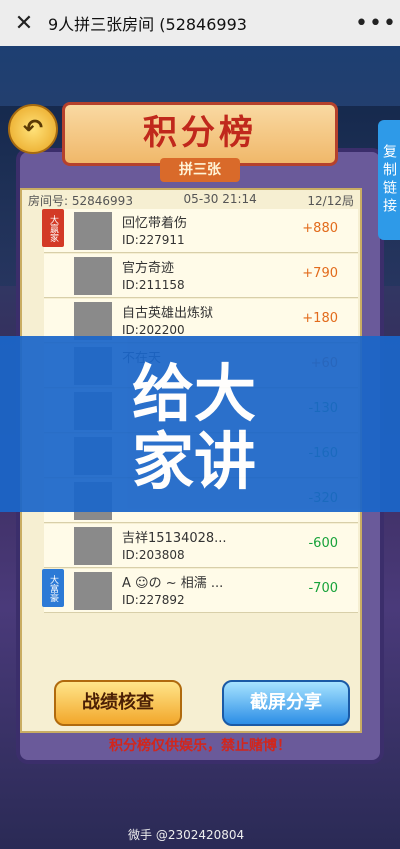 Image resolution: width=400 pixels, height=849 pixels. I want to click on player-id: ID:227911, so click(153, 240).